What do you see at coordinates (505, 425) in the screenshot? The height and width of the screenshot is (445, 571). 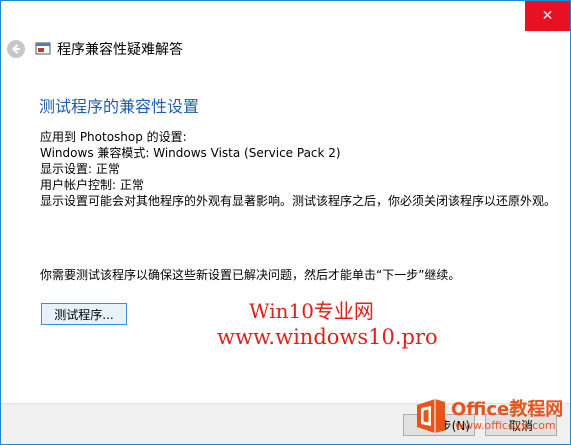 I see `logo-url: www.office26.com` at bounding box center [505, 425].